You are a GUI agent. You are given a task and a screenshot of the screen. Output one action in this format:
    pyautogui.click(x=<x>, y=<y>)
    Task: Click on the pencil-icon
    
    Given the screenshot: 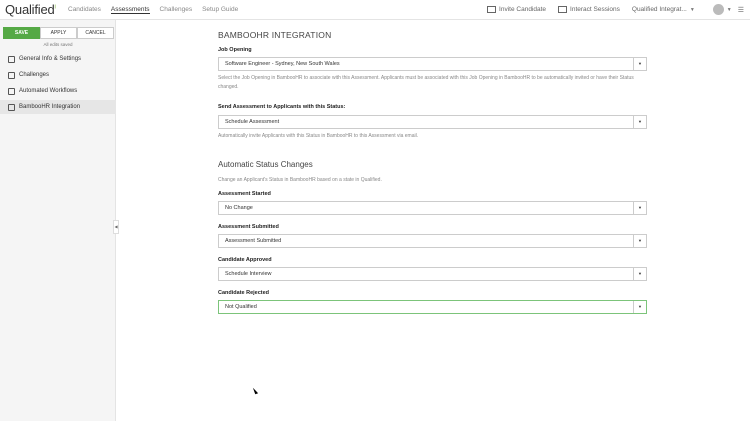 What is the action you would take?
    pyautogui.click(x=11, y=59)
    